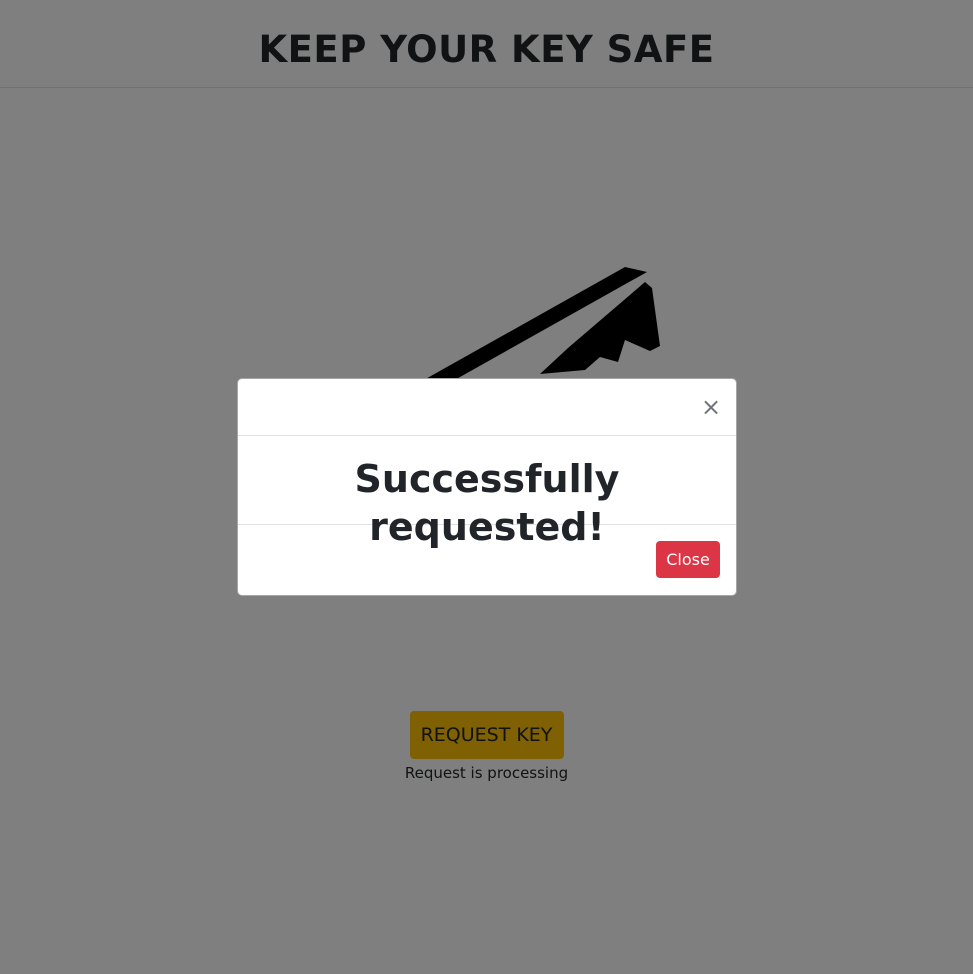 This screenshot has width=973, height=974. Describe the element at coordinates (711, 407) in the screenshot. I see `close-icon: ×` at that location.